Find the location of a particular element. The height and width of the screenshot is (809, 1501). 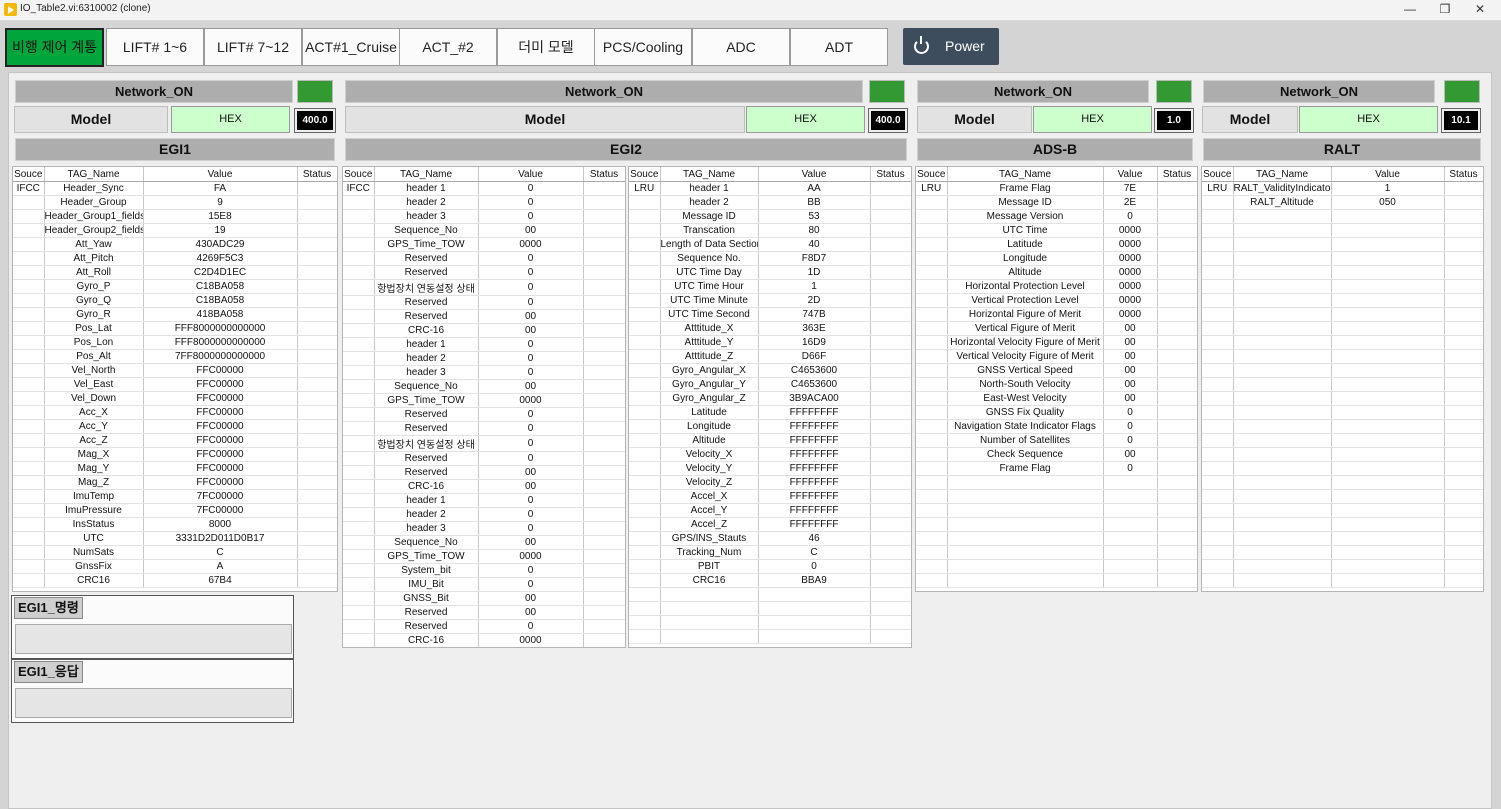

table-row: Acc_Z FFC00000 is located at coordinates (175, 440).